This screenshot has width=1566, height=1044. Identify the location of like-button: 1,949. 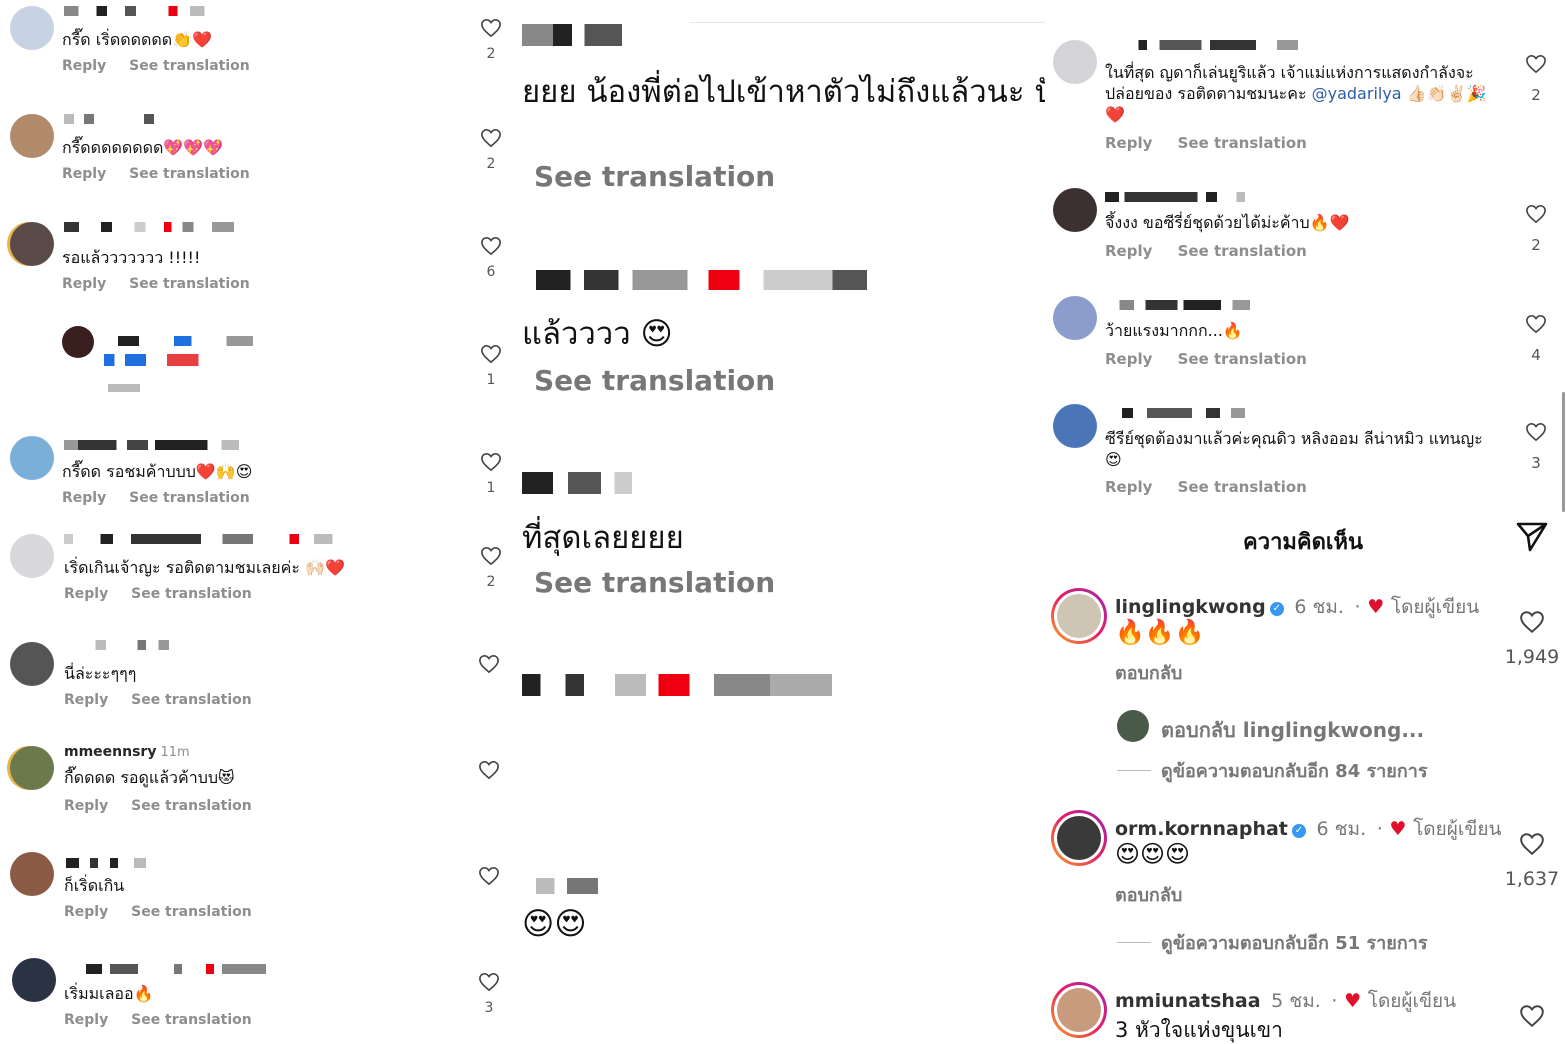
(1531, 639).